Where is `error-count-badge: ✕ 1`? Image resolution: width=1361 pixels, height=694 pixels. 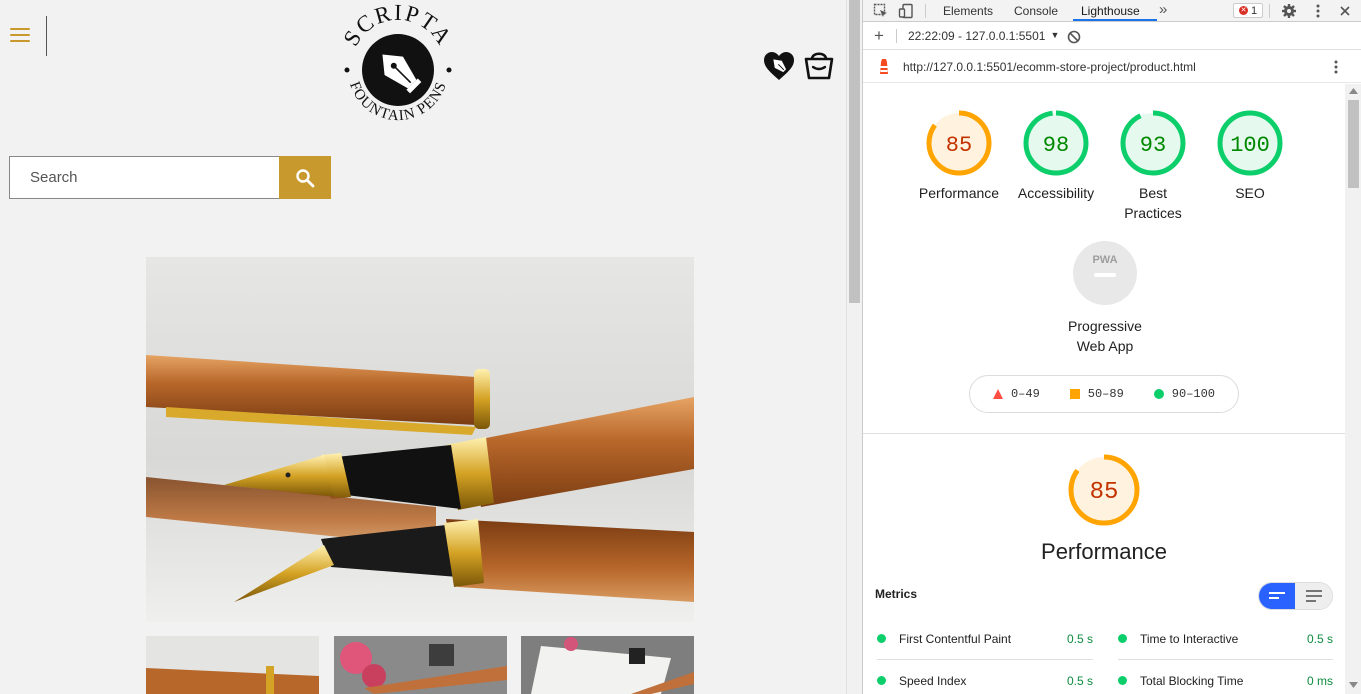 error-count-badge: ✕ 1 is located at coordinates (1248, 10).